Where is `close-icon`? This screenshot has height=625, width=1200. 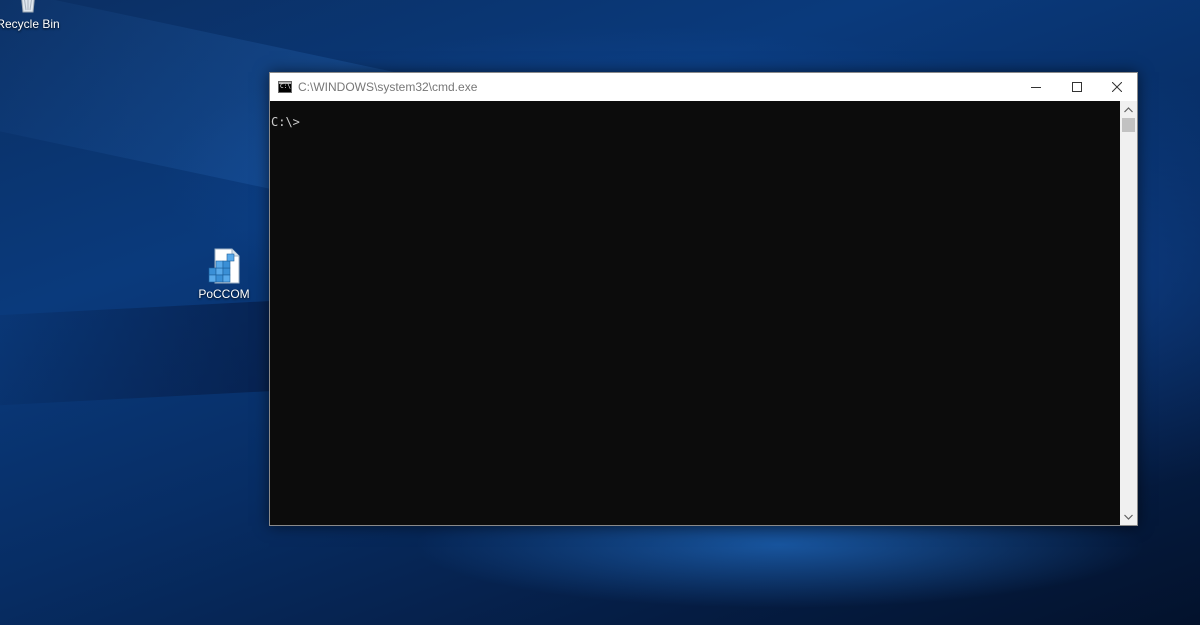
close-icon is located at coordinates (1117, 87).